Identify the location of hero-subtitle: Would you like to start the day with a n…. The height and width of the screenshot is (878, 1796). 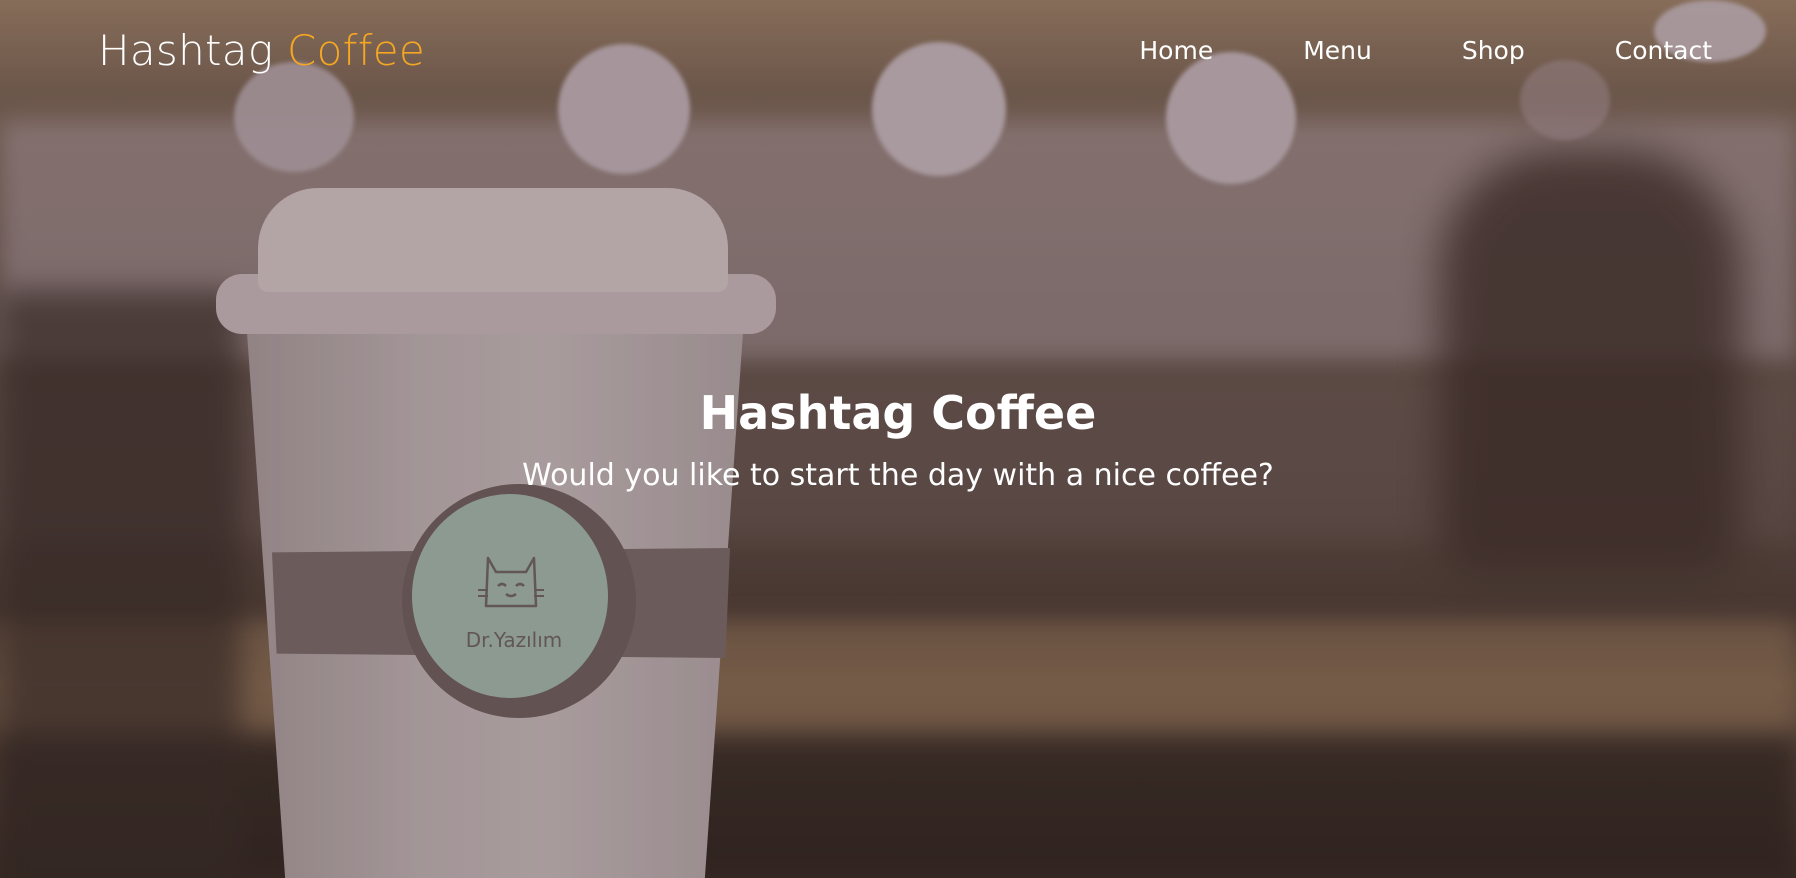
(898, 475).